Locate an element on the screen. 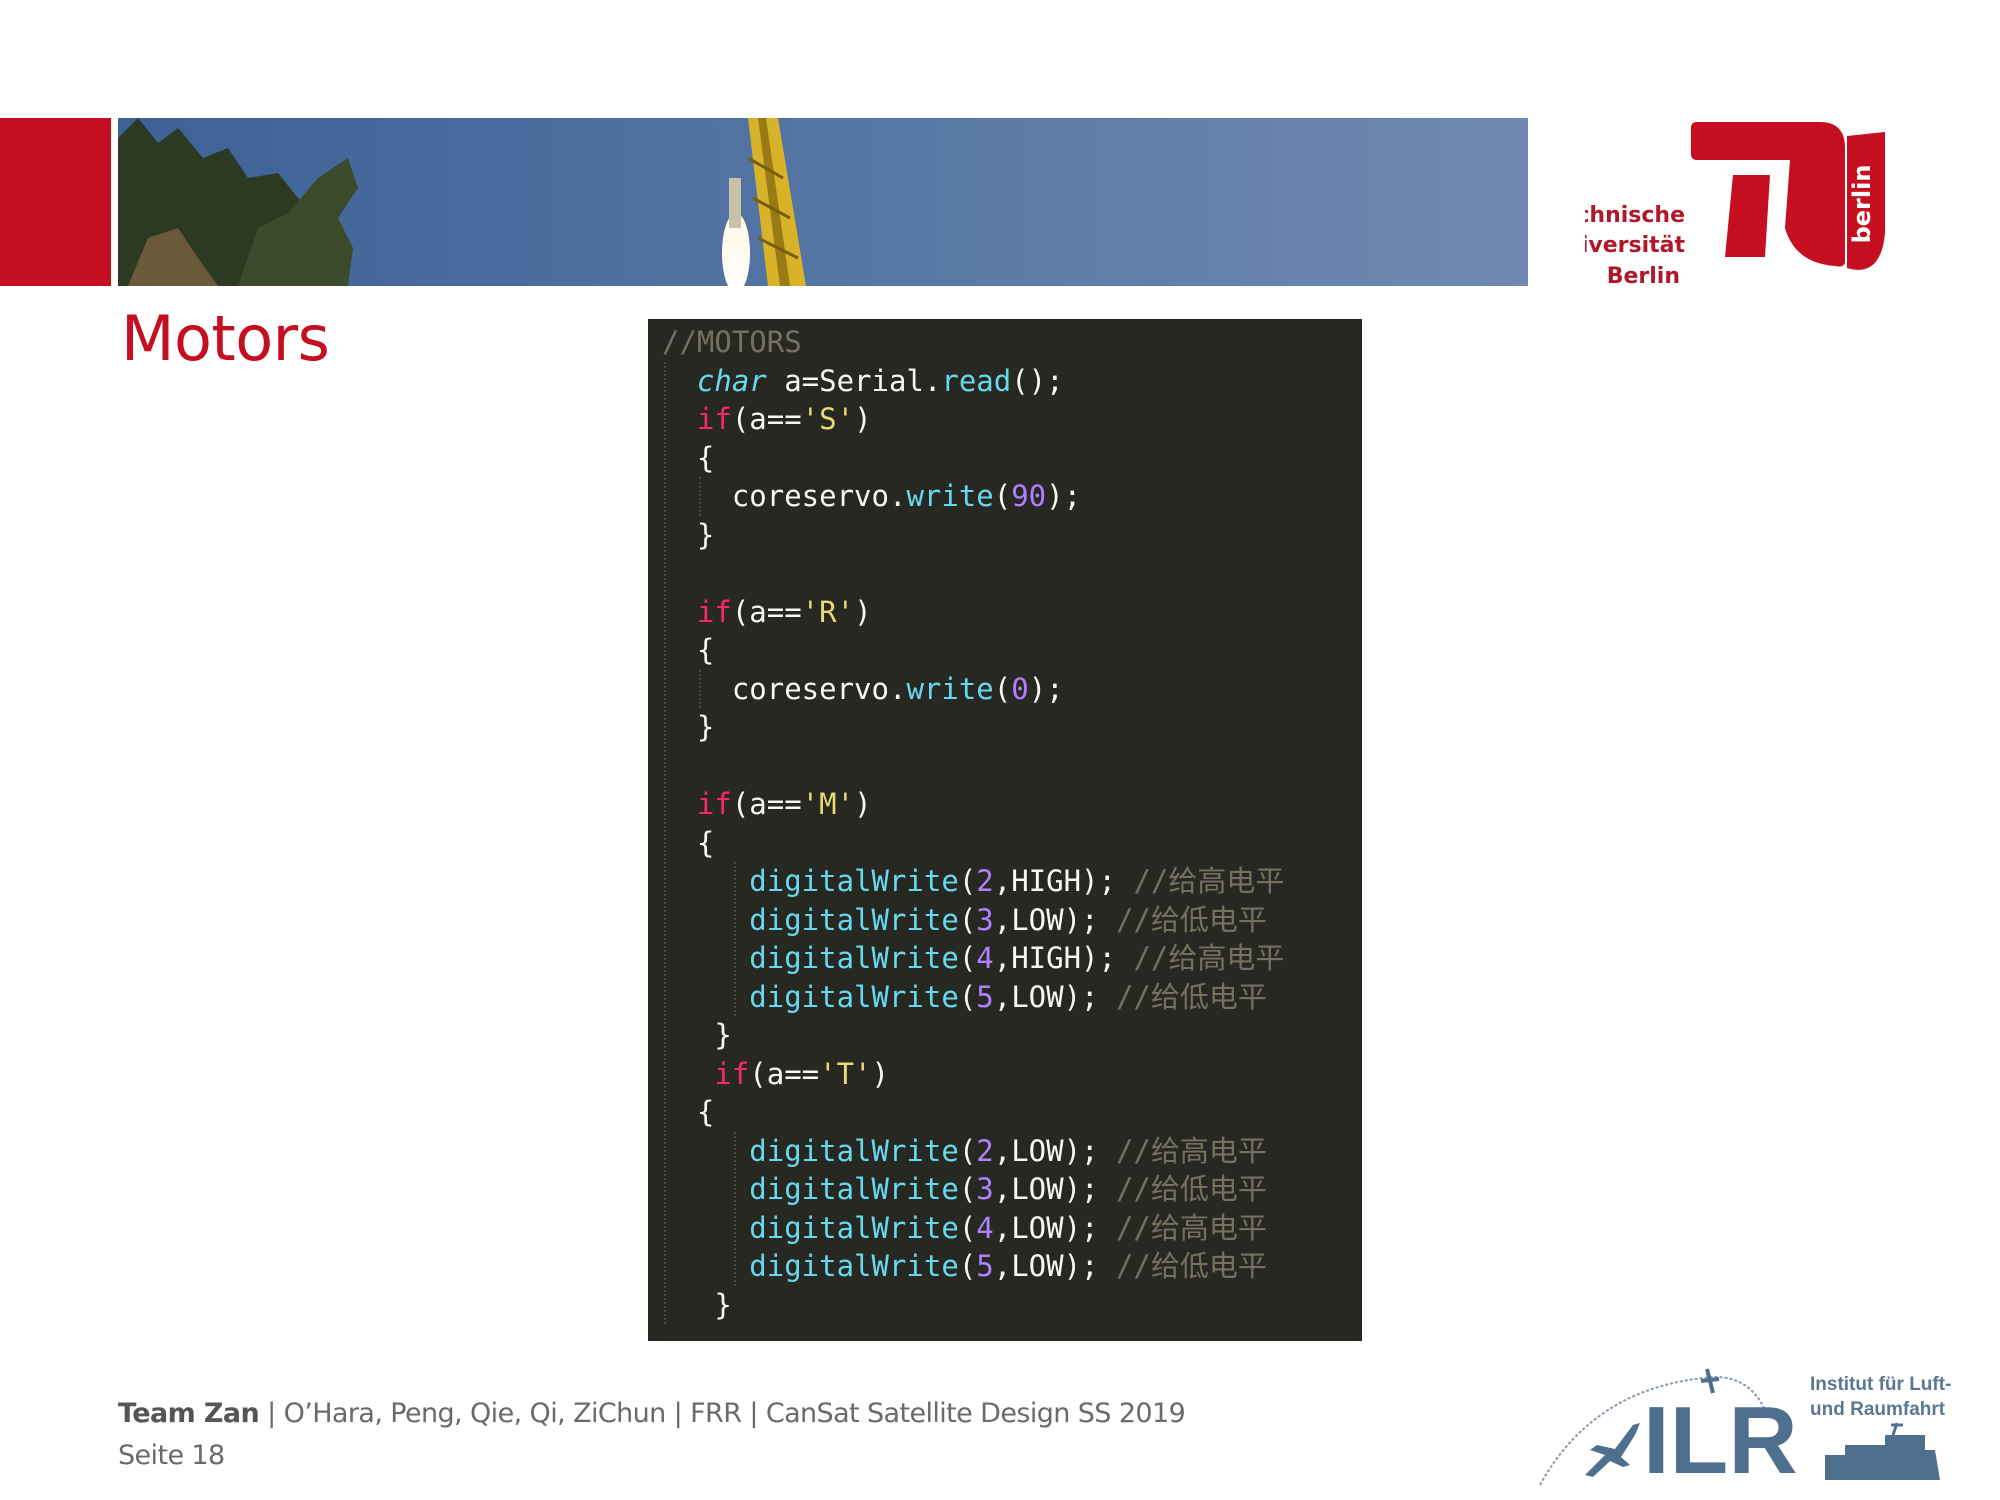 The height and width of the screenshot is (1500, 2000). code-token-comment: //MOTORS is located at coordinates (732, 342).